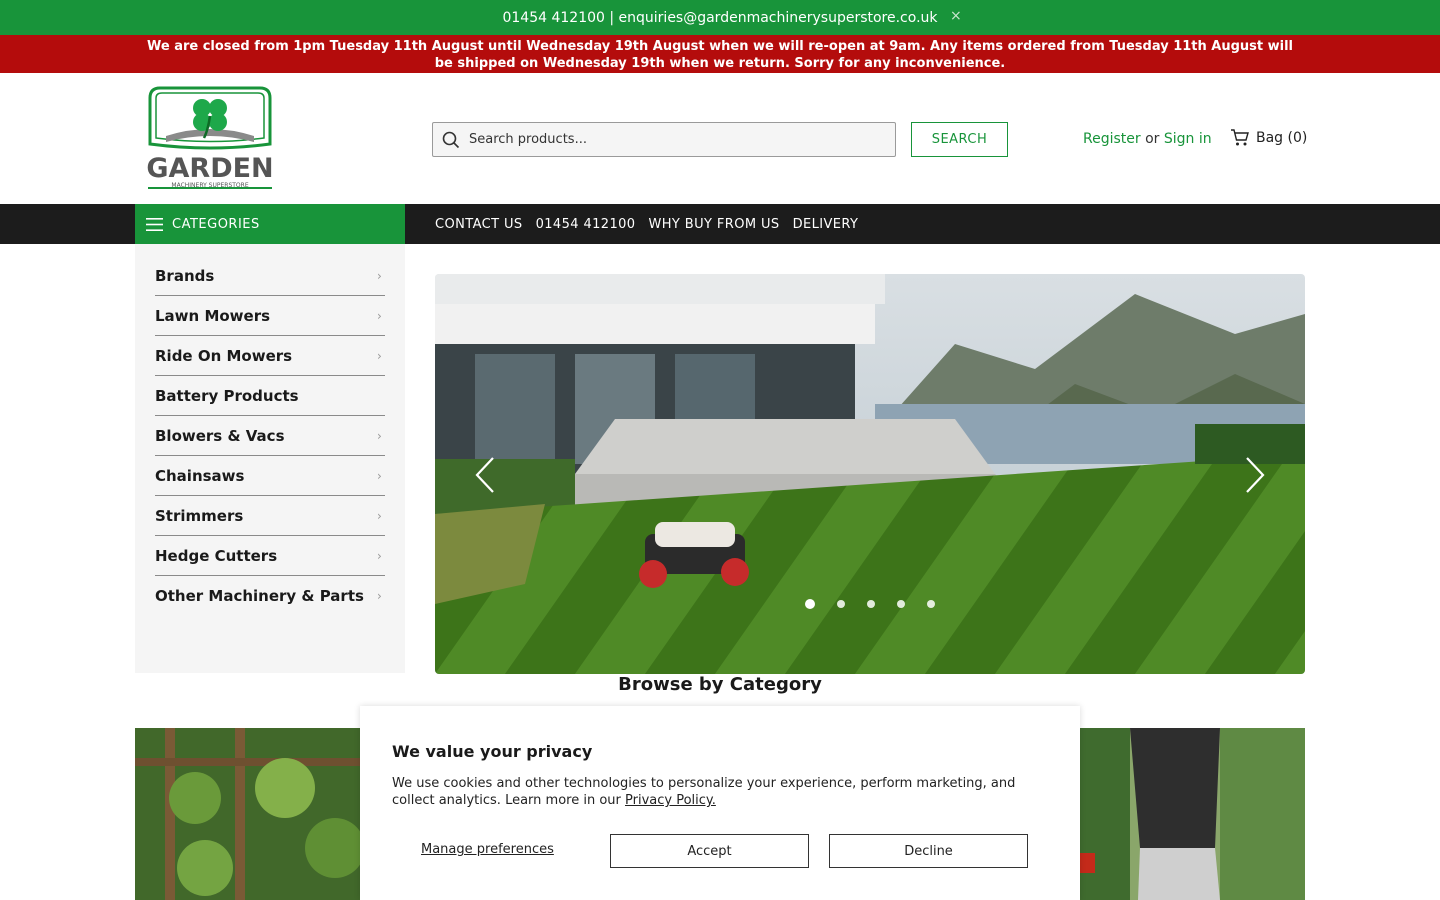 The height and width of the screenshot is (900, 1440). What do you see at coordinates (451, 139) in the screenshot?
I see `search-icon` at bounding box center [451, 139].